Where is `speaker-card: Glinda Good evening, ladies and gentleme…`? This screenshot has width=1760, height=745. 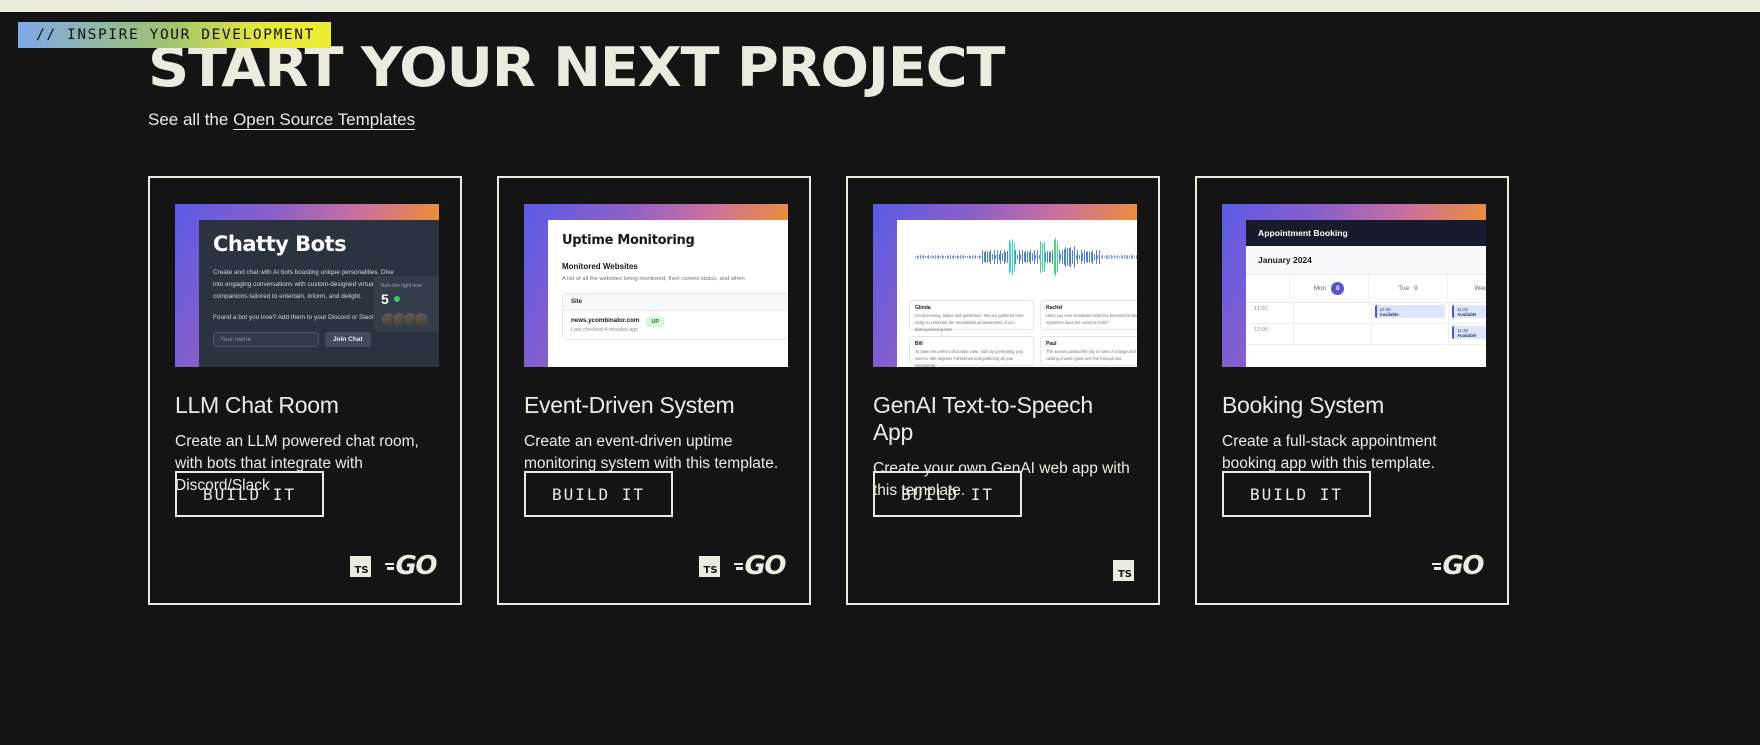
speaker-card: Glinda Good evening, ladies and gentleme… is located at coordinates (971, 316).